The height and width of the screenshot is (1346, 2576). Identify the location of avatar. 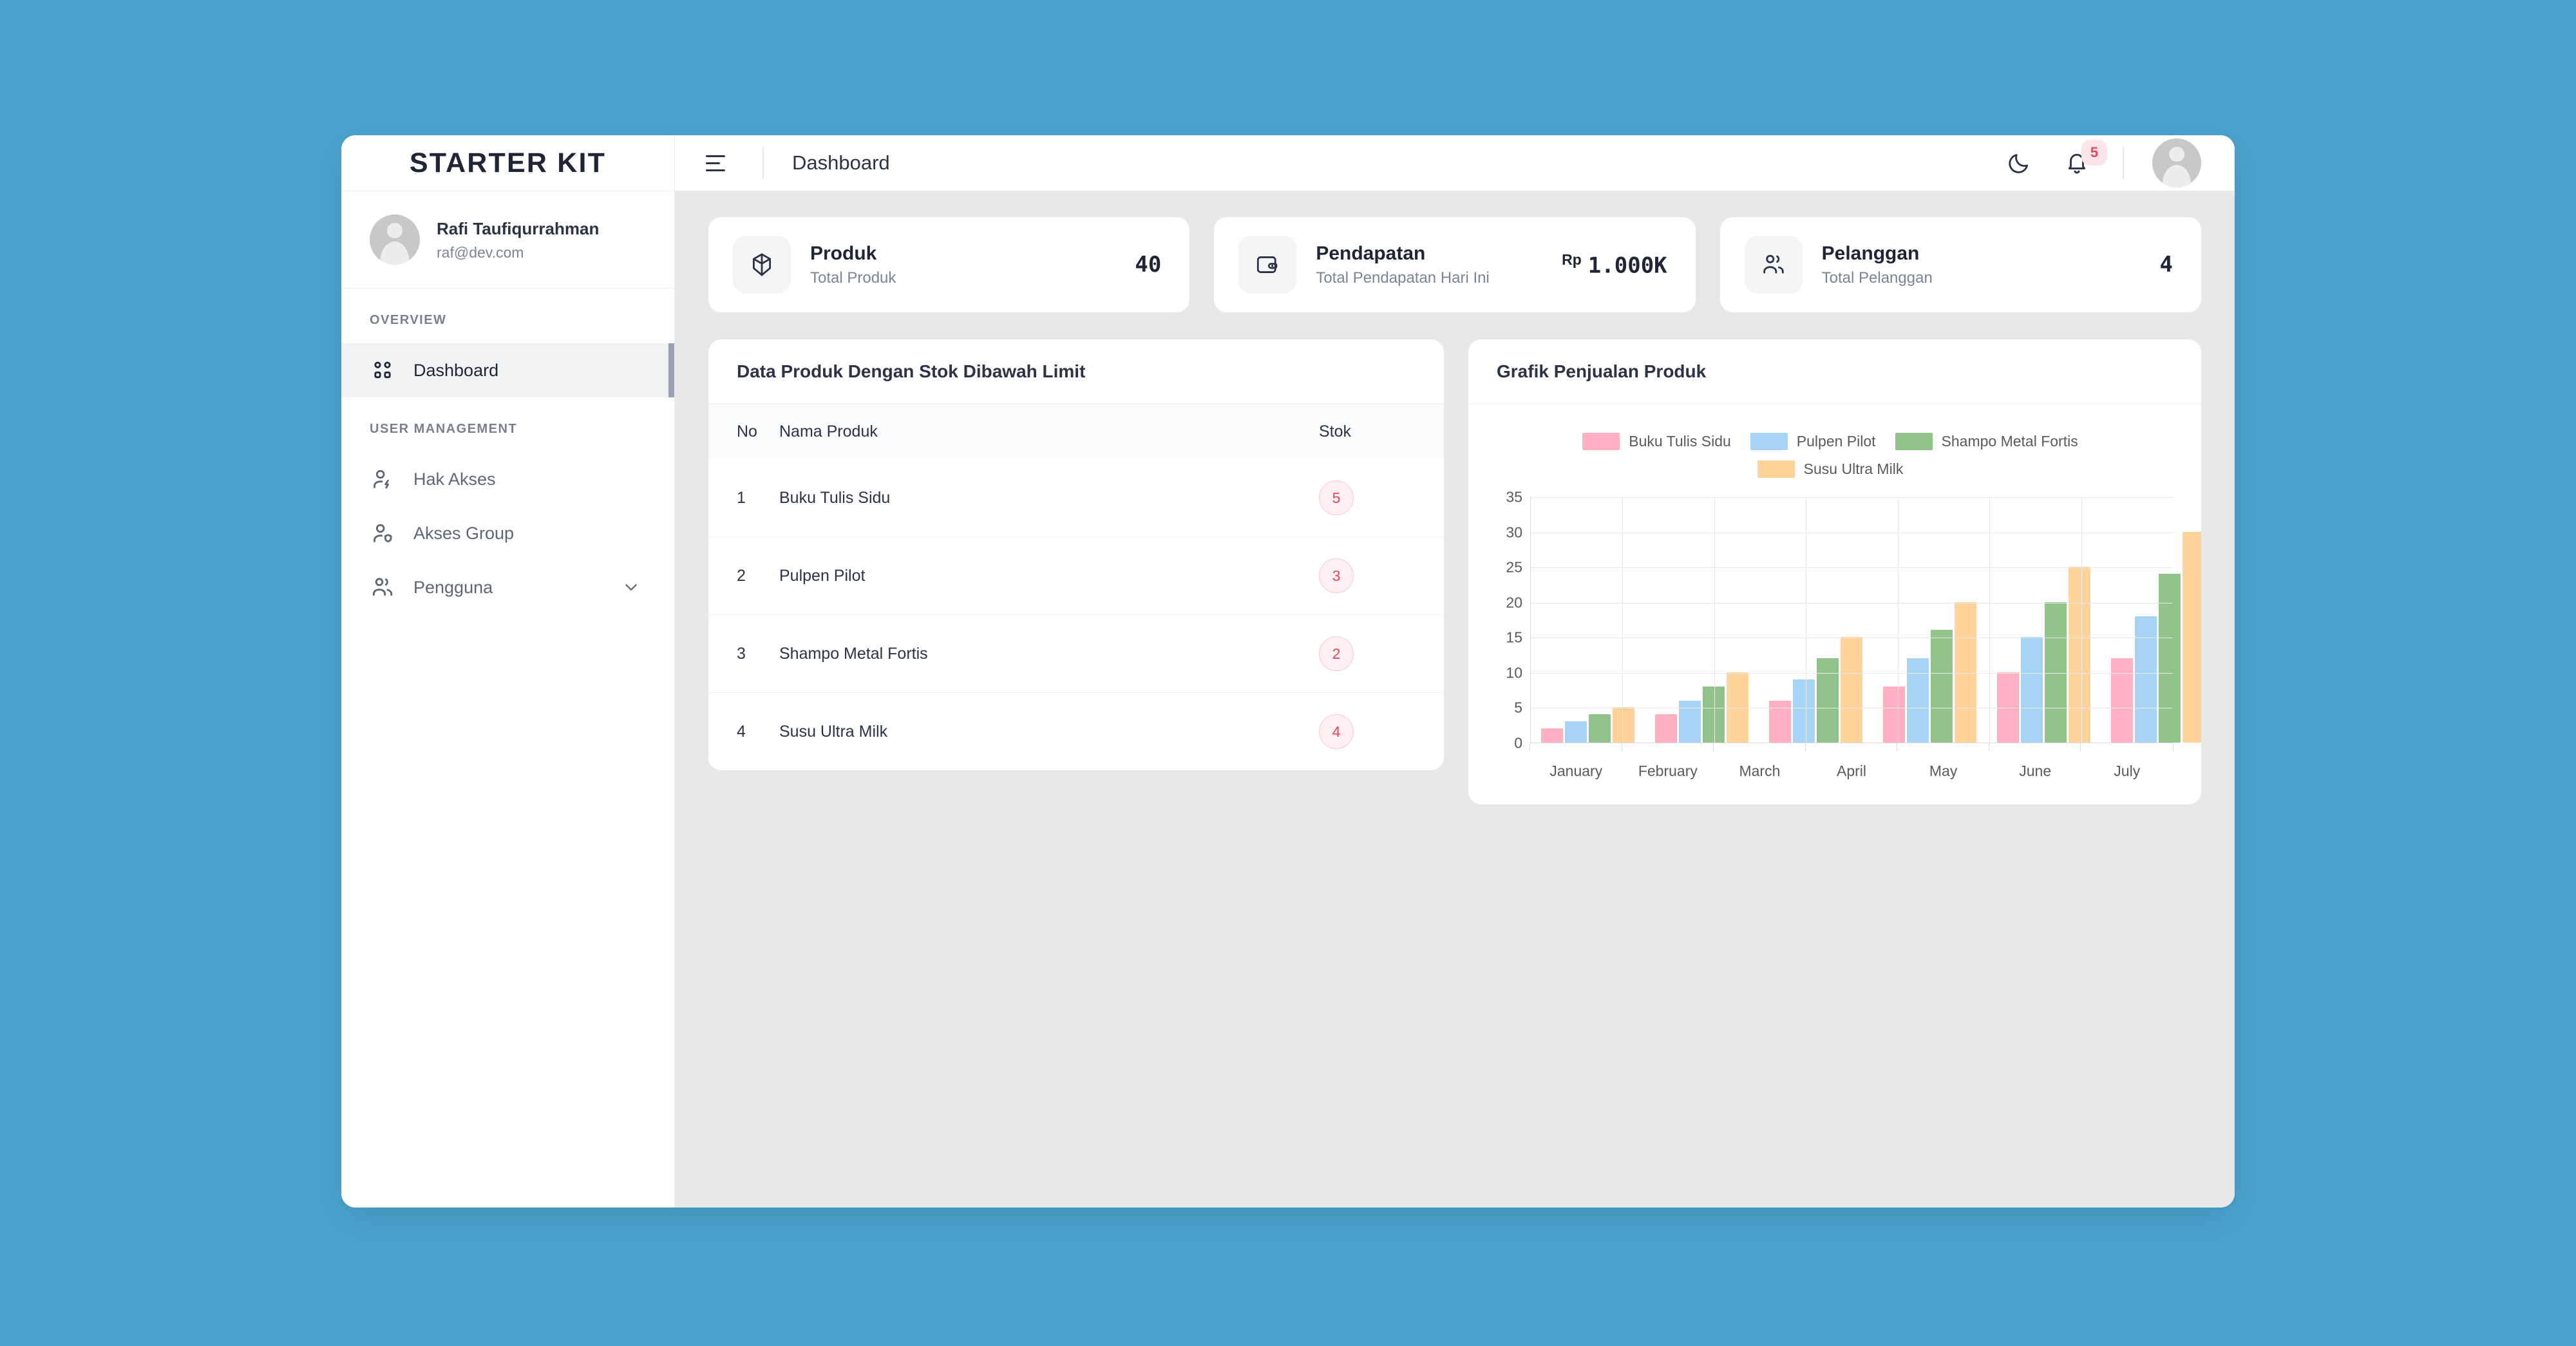
(2176, 162).